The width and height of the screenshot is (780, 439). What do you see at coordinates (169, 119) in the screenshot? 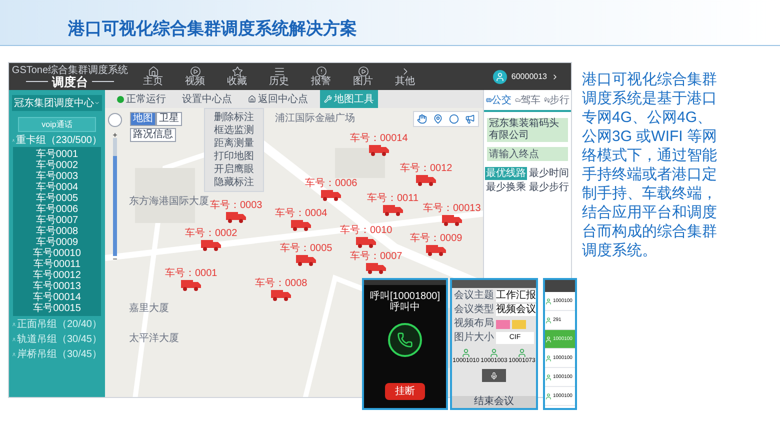
I see `map-type-button: 卫星` at bounding box center [169, 119].